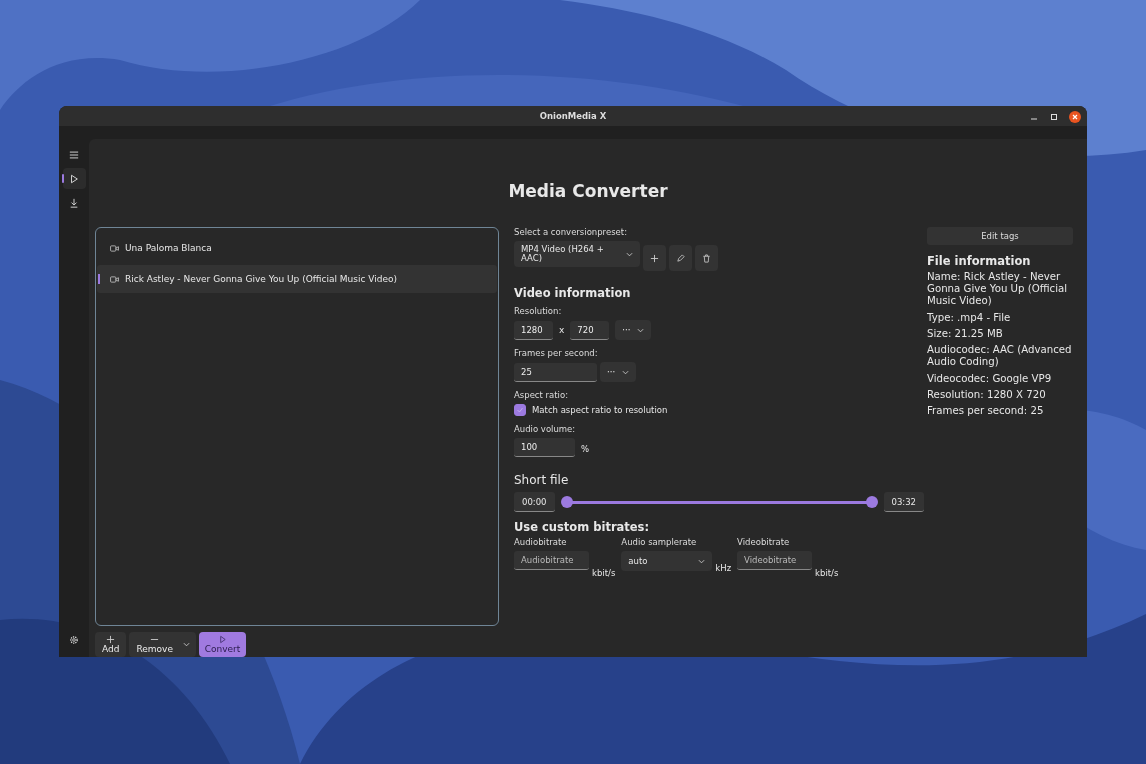 Image resolution: width=1146 pixels, height=764 pixels. What do you see at coordinates (538, 311) in the screenshot?
I see `field-label: Resolution:` at bounding box center [538, 311].